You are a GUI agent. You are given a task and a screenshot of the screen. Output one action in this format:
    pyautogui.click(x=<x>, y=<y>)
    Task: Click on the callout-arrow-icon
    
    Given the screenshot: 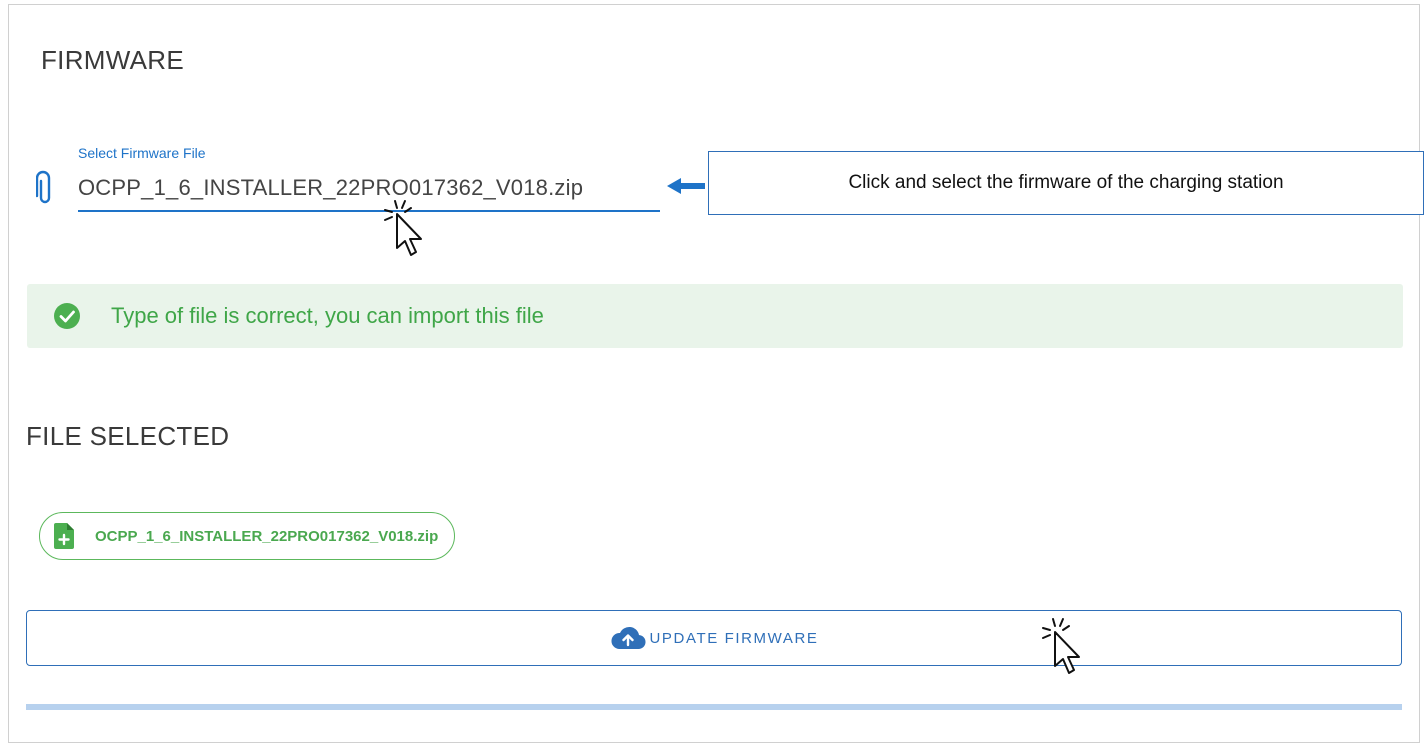 What is the action you would take?
    pyautogui.click(x=686, y=186)
    